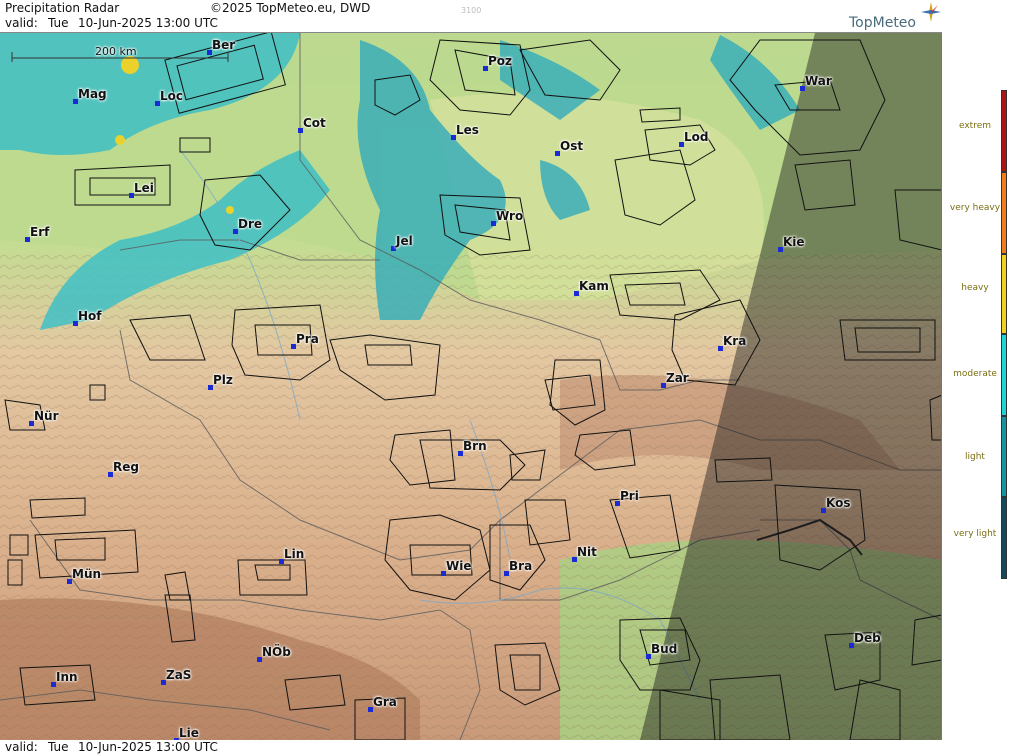 The width and height of the screenshot is (1033, 754). Describe the element at coordinates (629, 496) in the screenshot. I see `city-label: Pri` at that location.